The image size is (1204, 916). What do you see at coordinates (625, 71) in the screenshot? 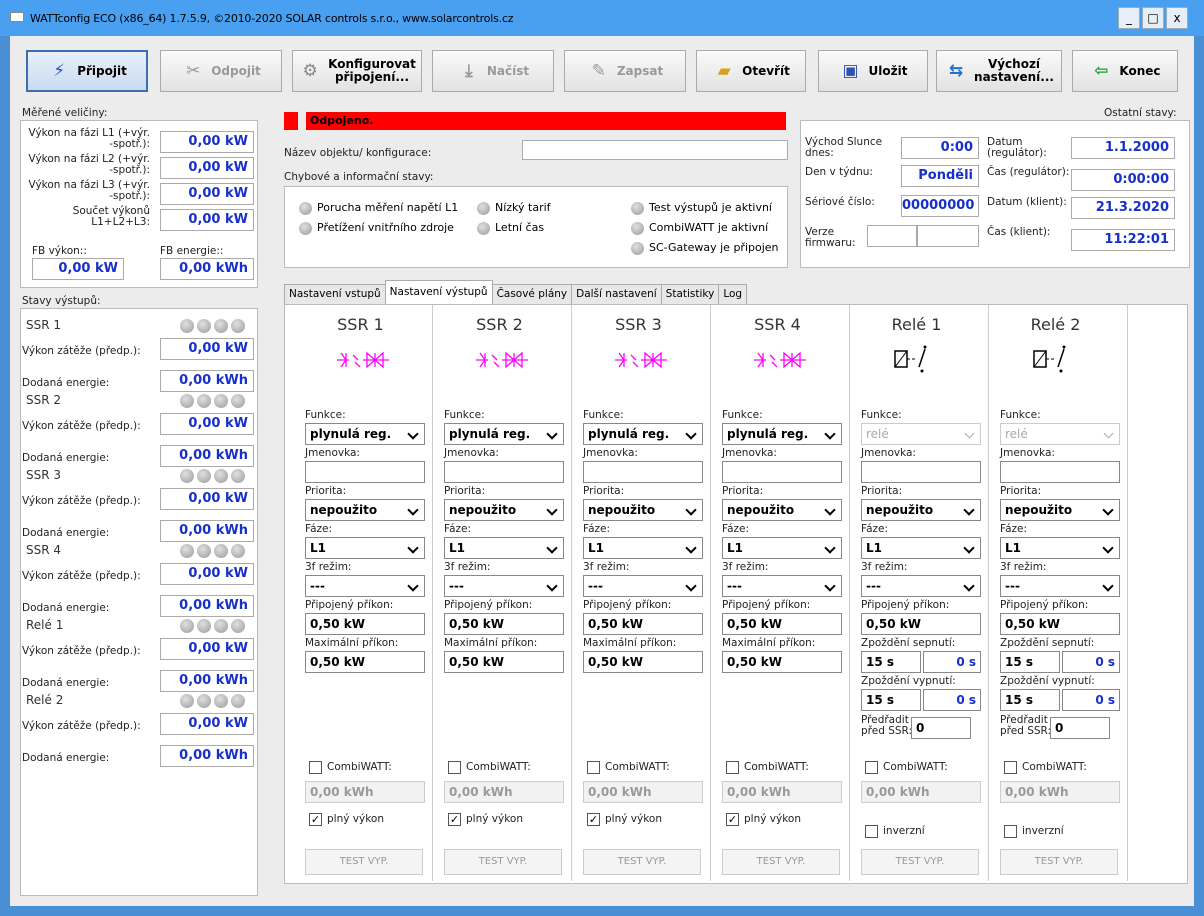
I see `write-button: ✎ Zapsat` at bounding box center [625, 71].